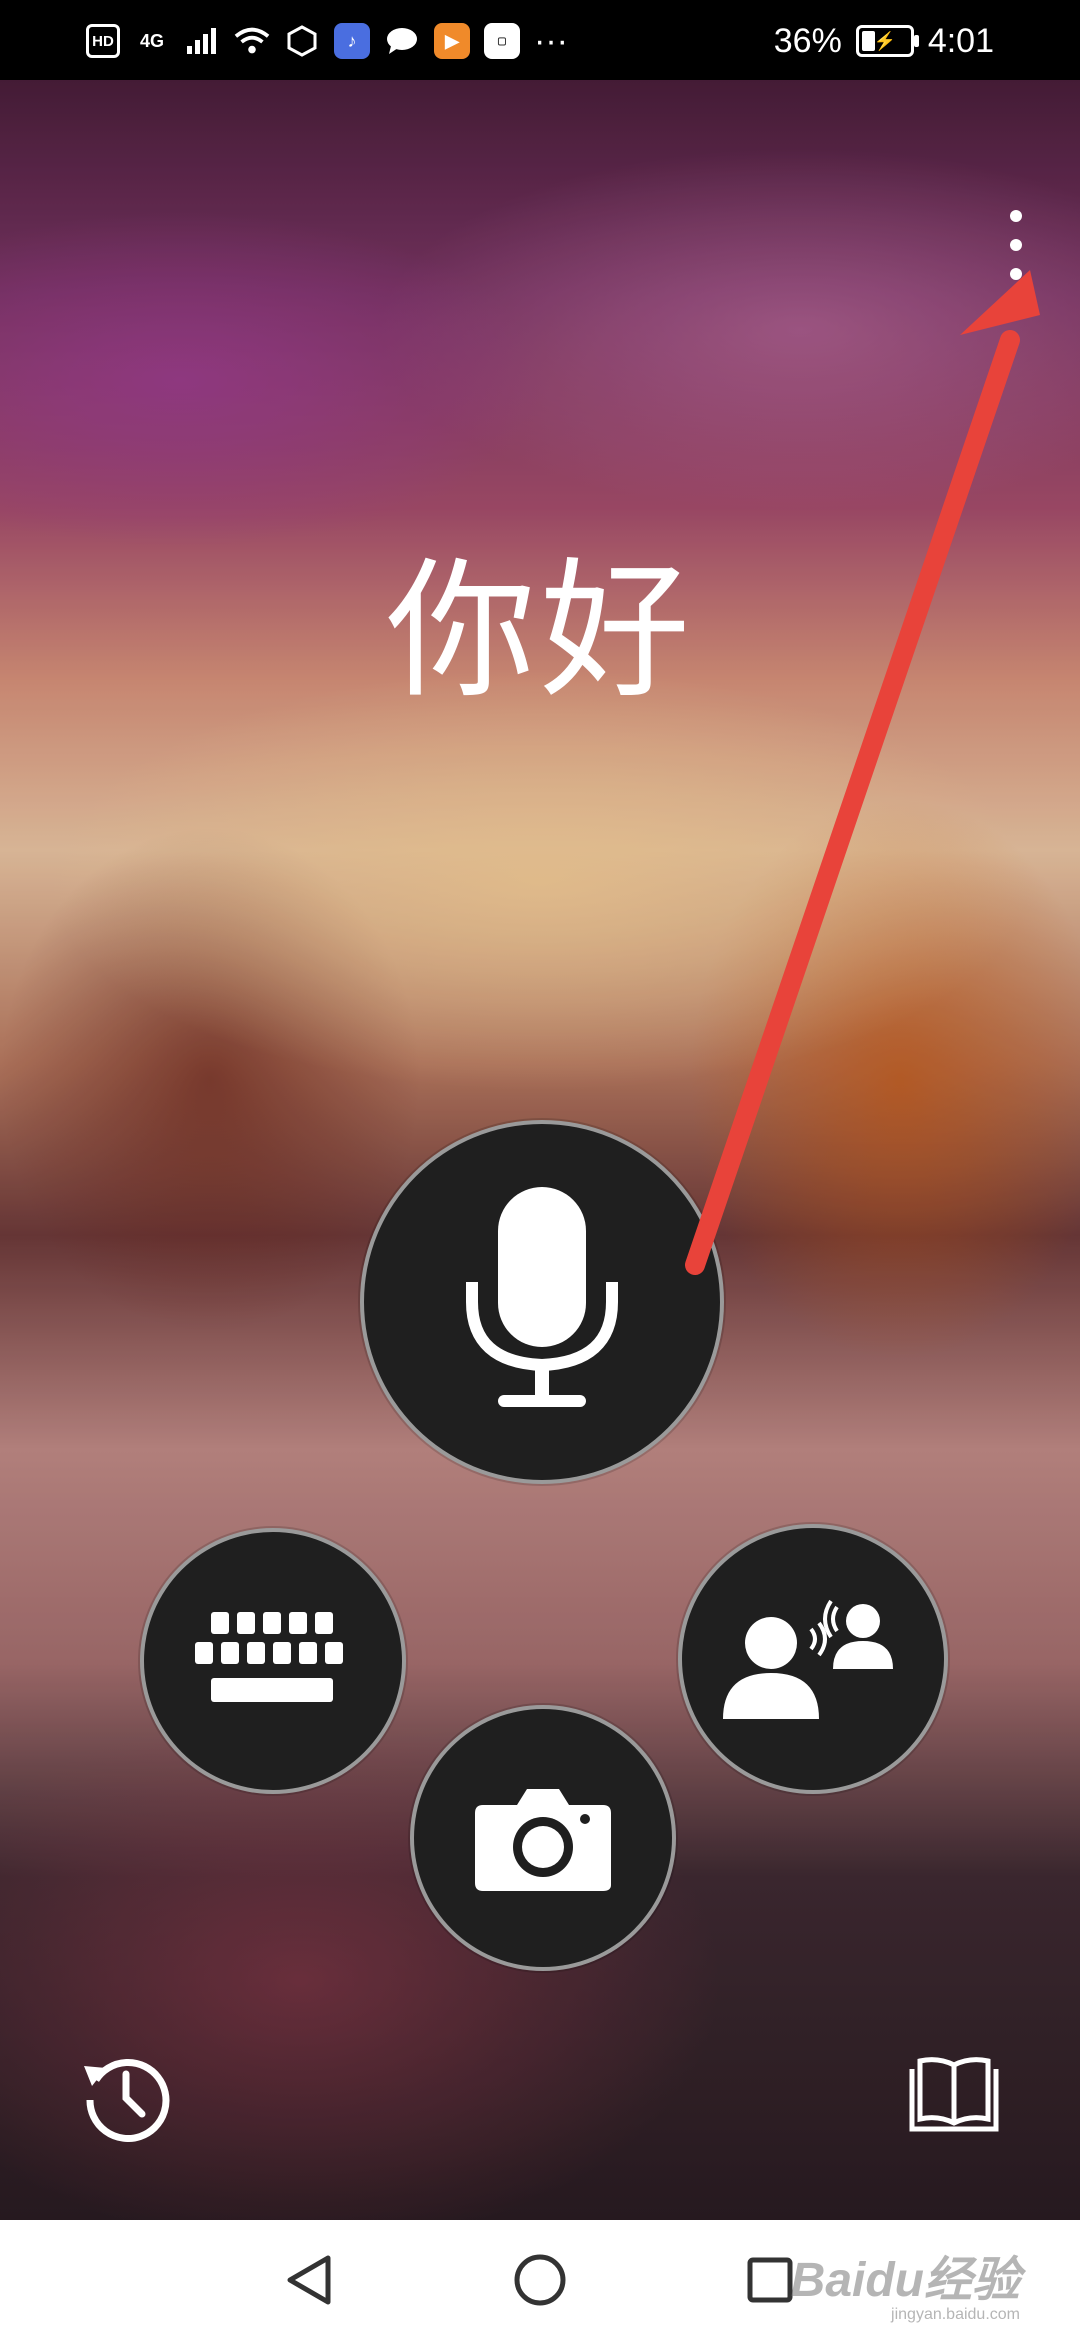 The height and width of the screenshot is (2340, 1080). I want to click on more-vertical-icon, so click(1016, 245).